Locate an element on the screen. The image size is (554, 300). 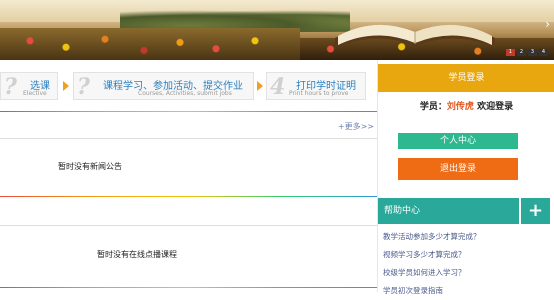
logout-button: 退出登录 is located at coordinates (458, 169).